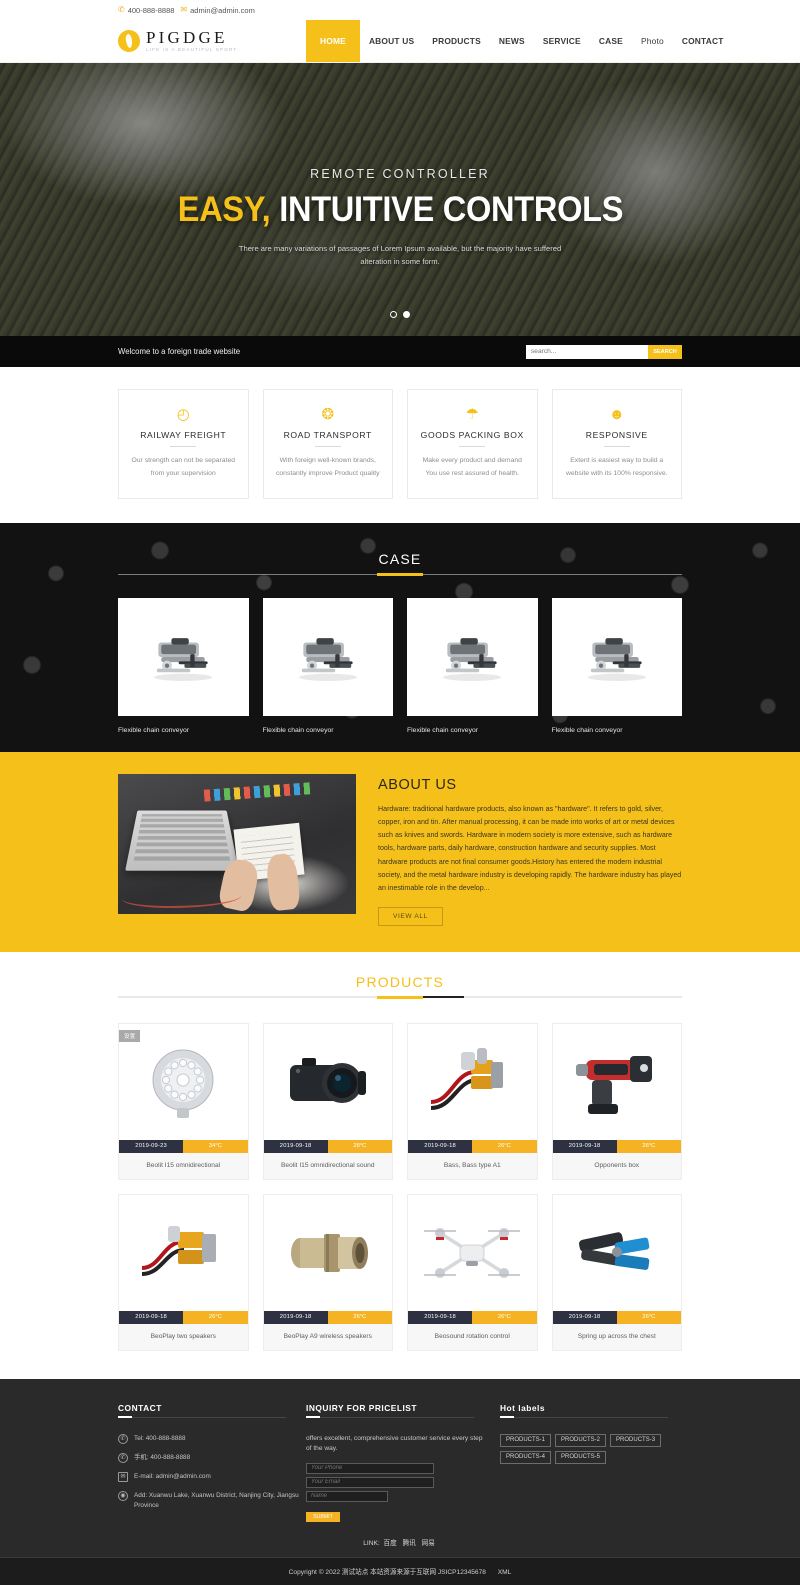 Image resolution: width=800 pixels, height=1585 pixels. I want to click on friendly-link: 网易, so click(428, 1543).